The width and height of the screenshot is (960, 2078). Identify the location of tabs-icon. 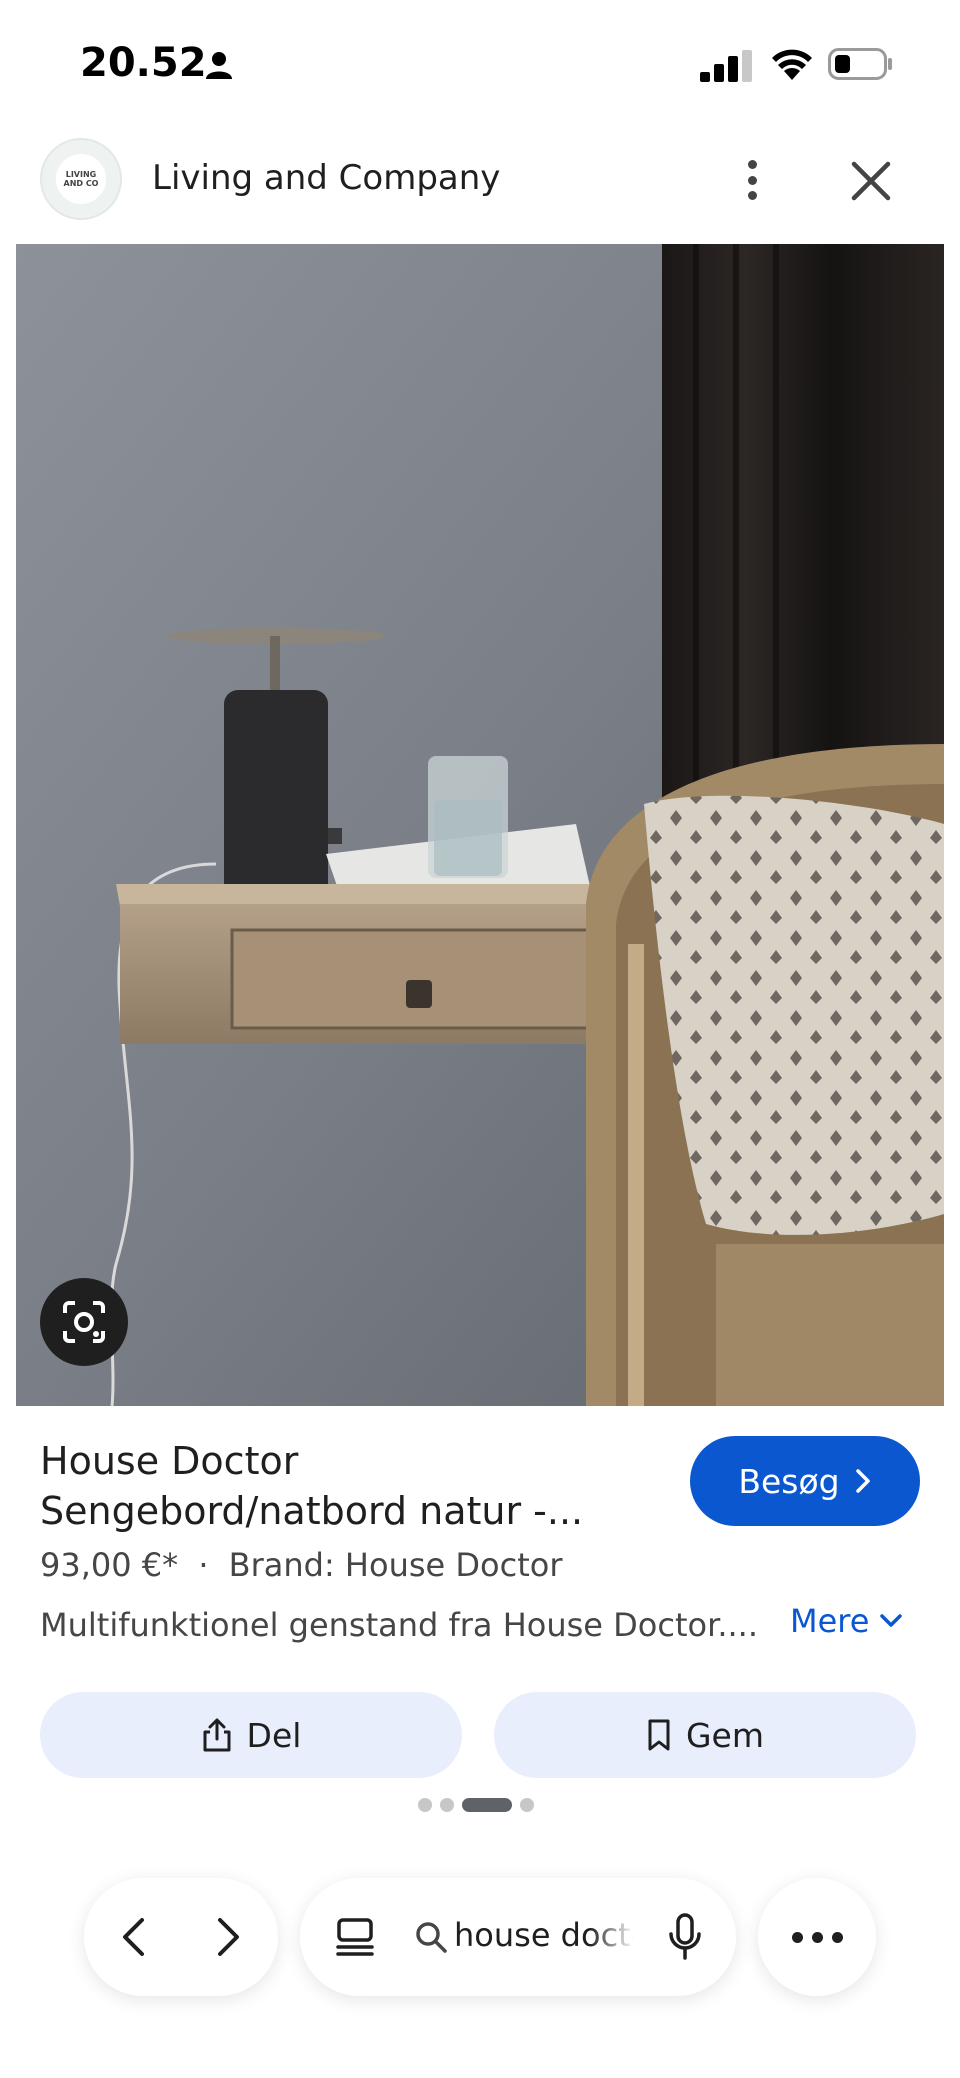
(355, 1937).